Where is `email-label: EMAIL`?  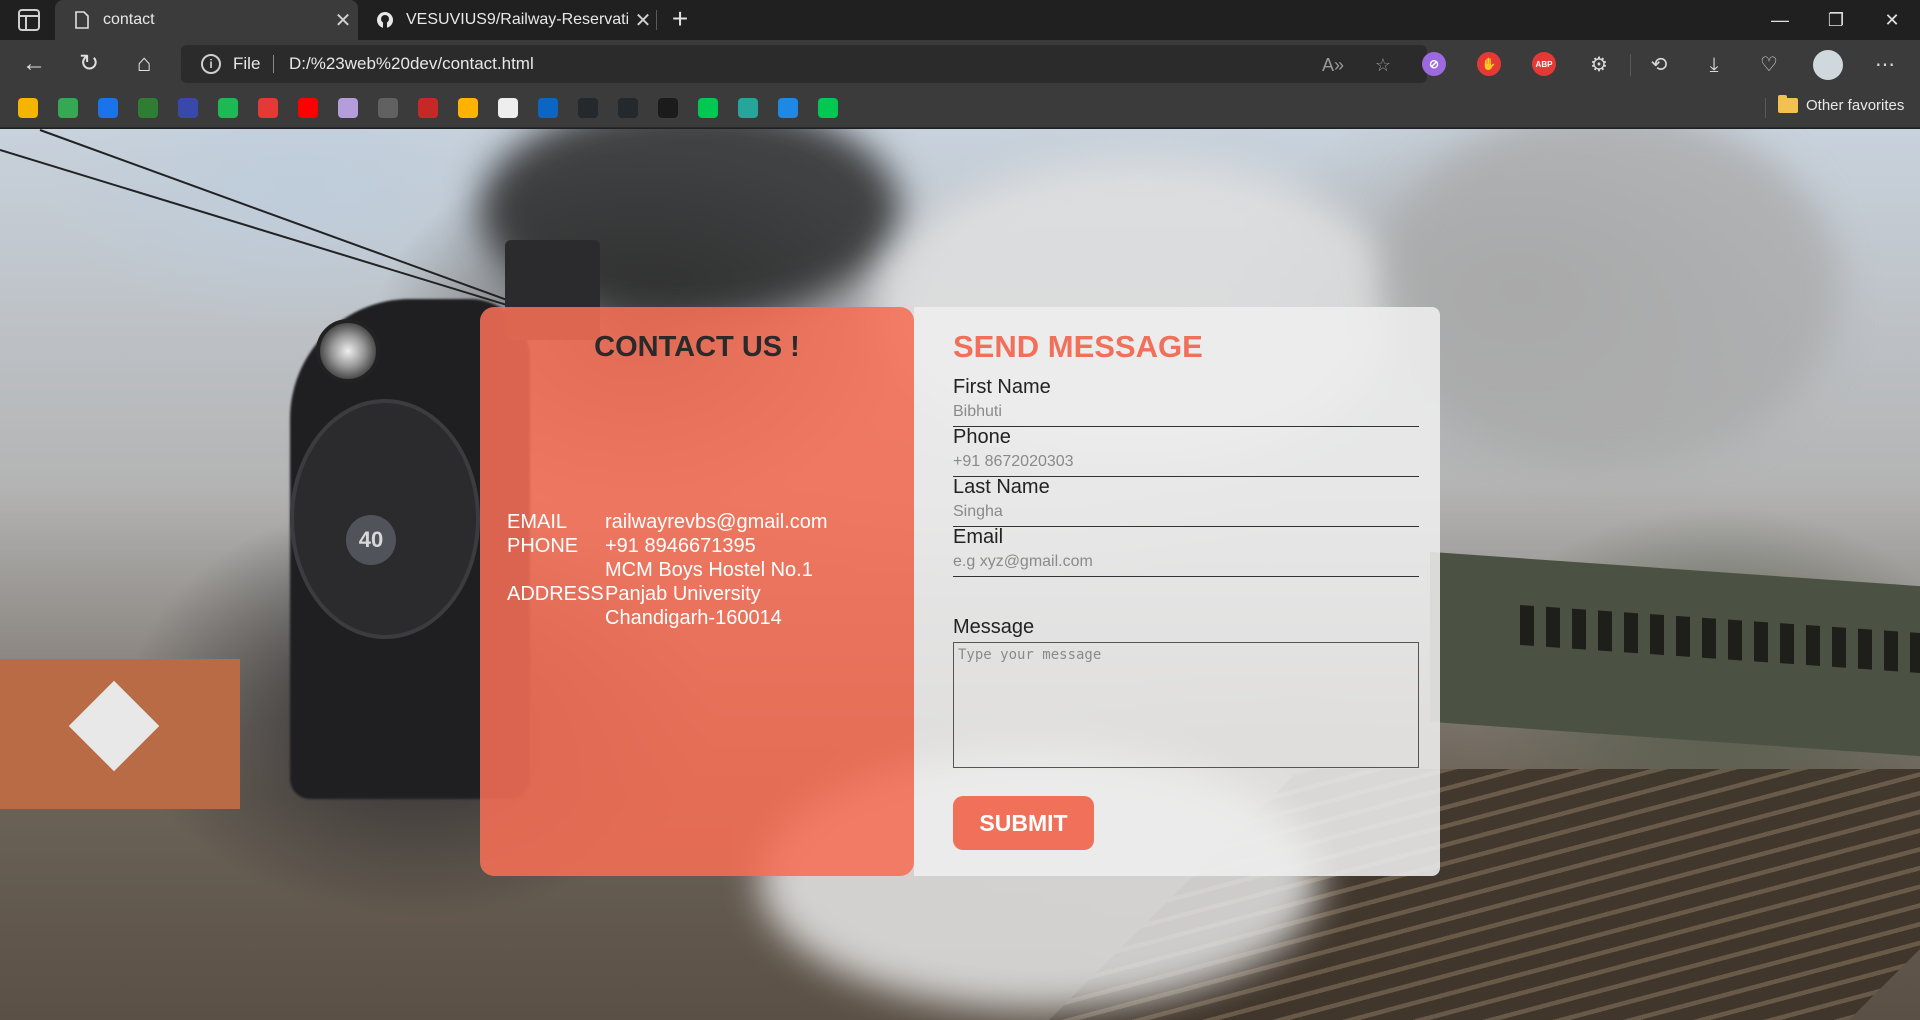 email-label: EMAIL is located at coordinates (537, 522).